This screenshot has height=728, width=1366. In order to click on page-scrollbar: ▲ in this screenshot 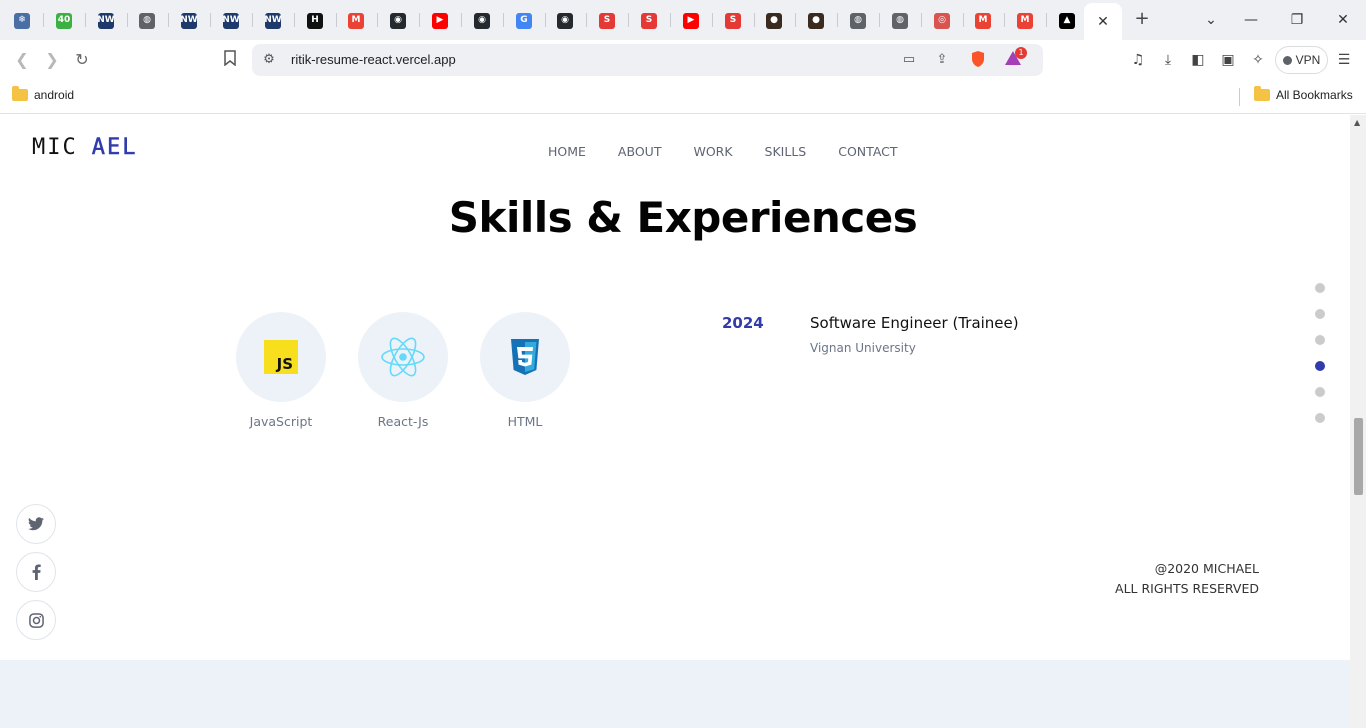, I will do `click(1358, 421)`.